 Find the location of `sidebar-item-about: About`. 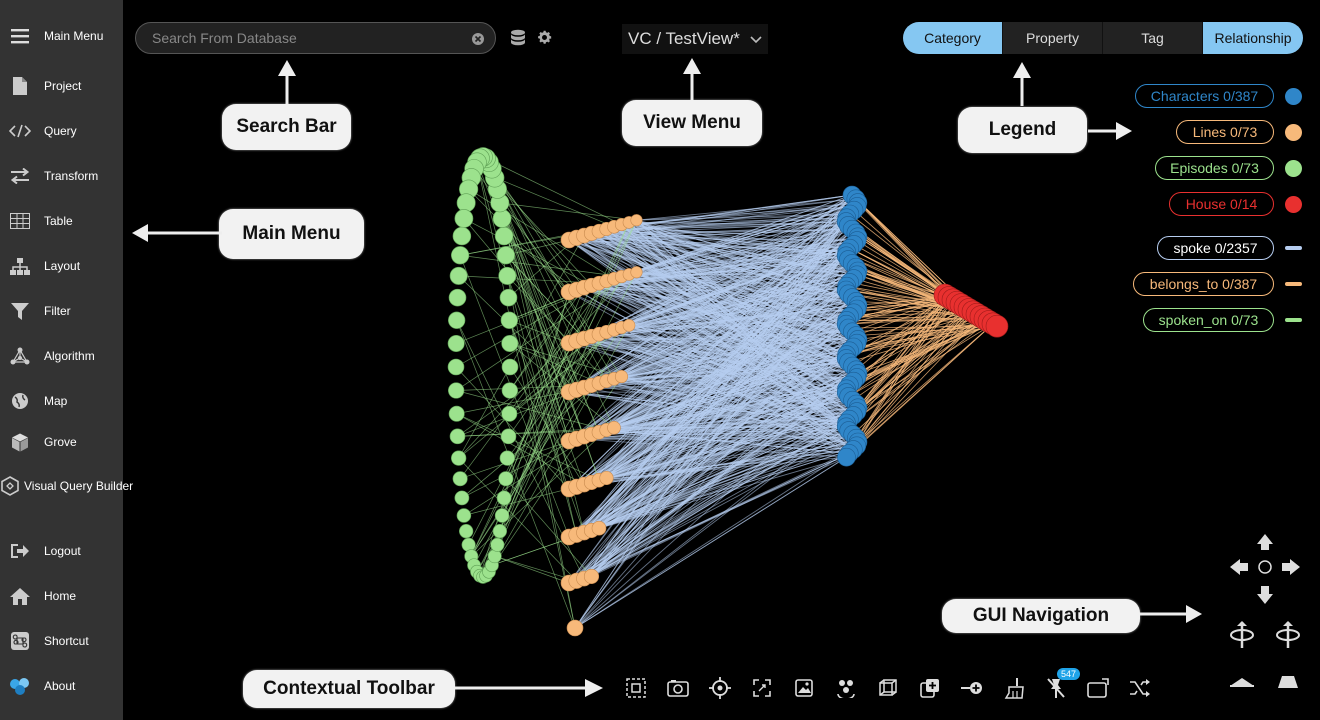

sidebar-item-about: About is located at coordinates (61, 686).